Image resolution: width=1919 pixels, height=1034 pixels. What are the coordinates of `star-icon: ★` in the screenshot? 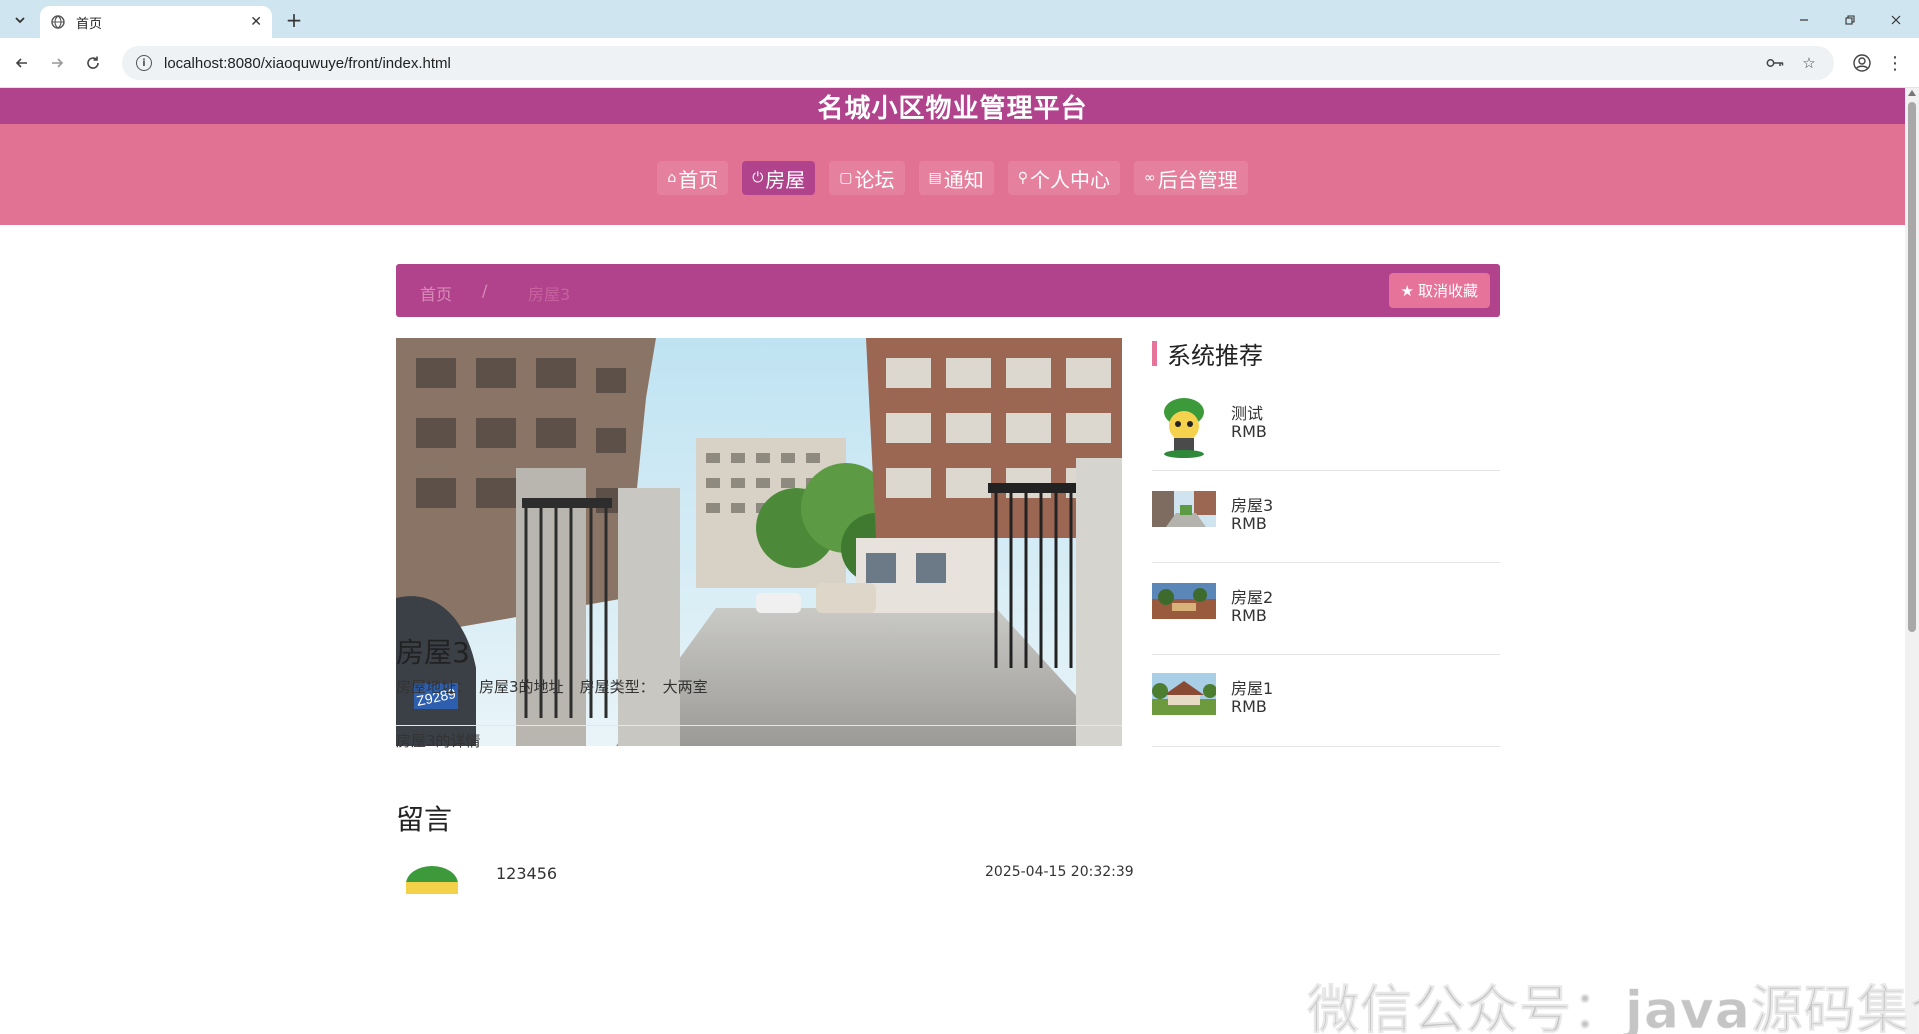 It's located at (1407, 290).